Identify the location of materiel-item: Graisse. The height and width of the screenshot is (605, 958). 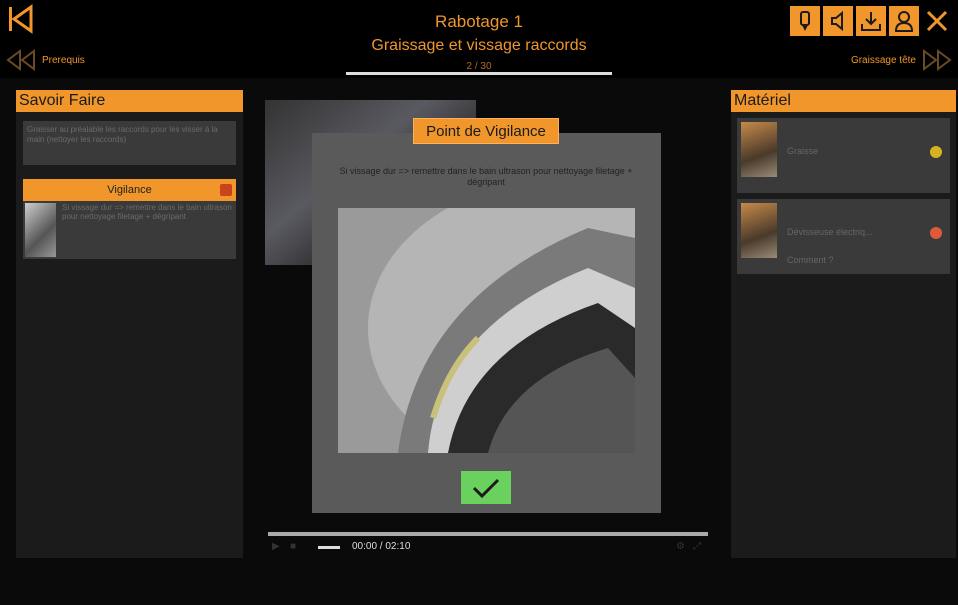
(843, 155).